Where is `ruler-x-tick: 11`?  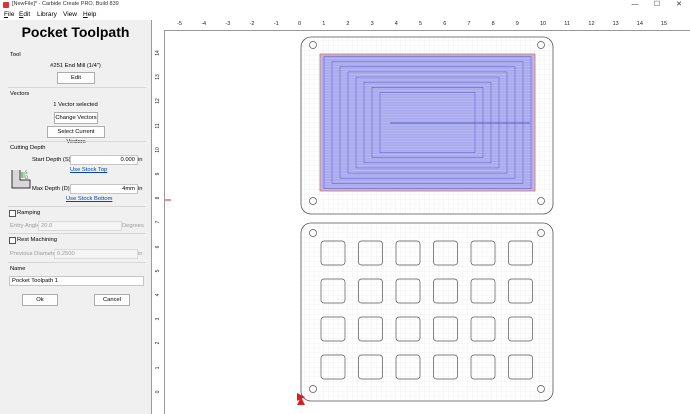 ruler-x-tick: 11 is located at coordinates (567, 24).